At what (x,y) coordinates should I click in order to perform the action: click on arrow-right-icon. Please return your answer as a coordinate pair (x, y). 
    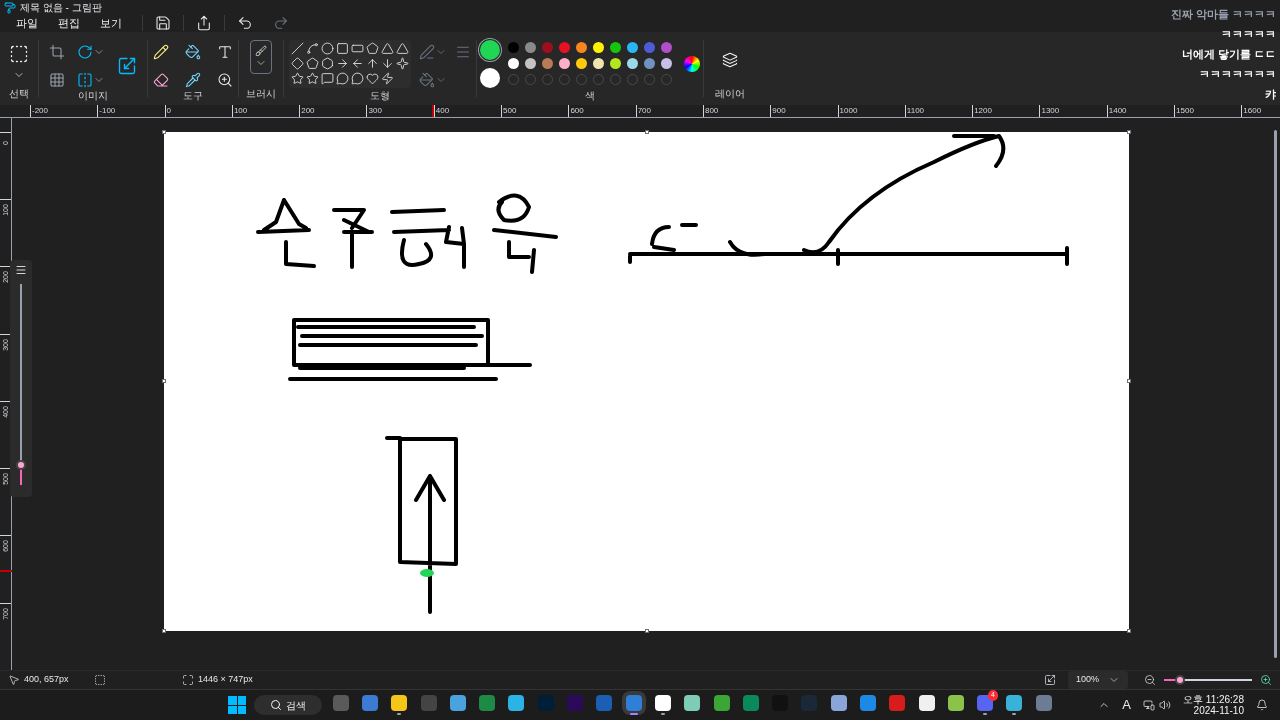
    Looking at the image, I should click on (342, 63).